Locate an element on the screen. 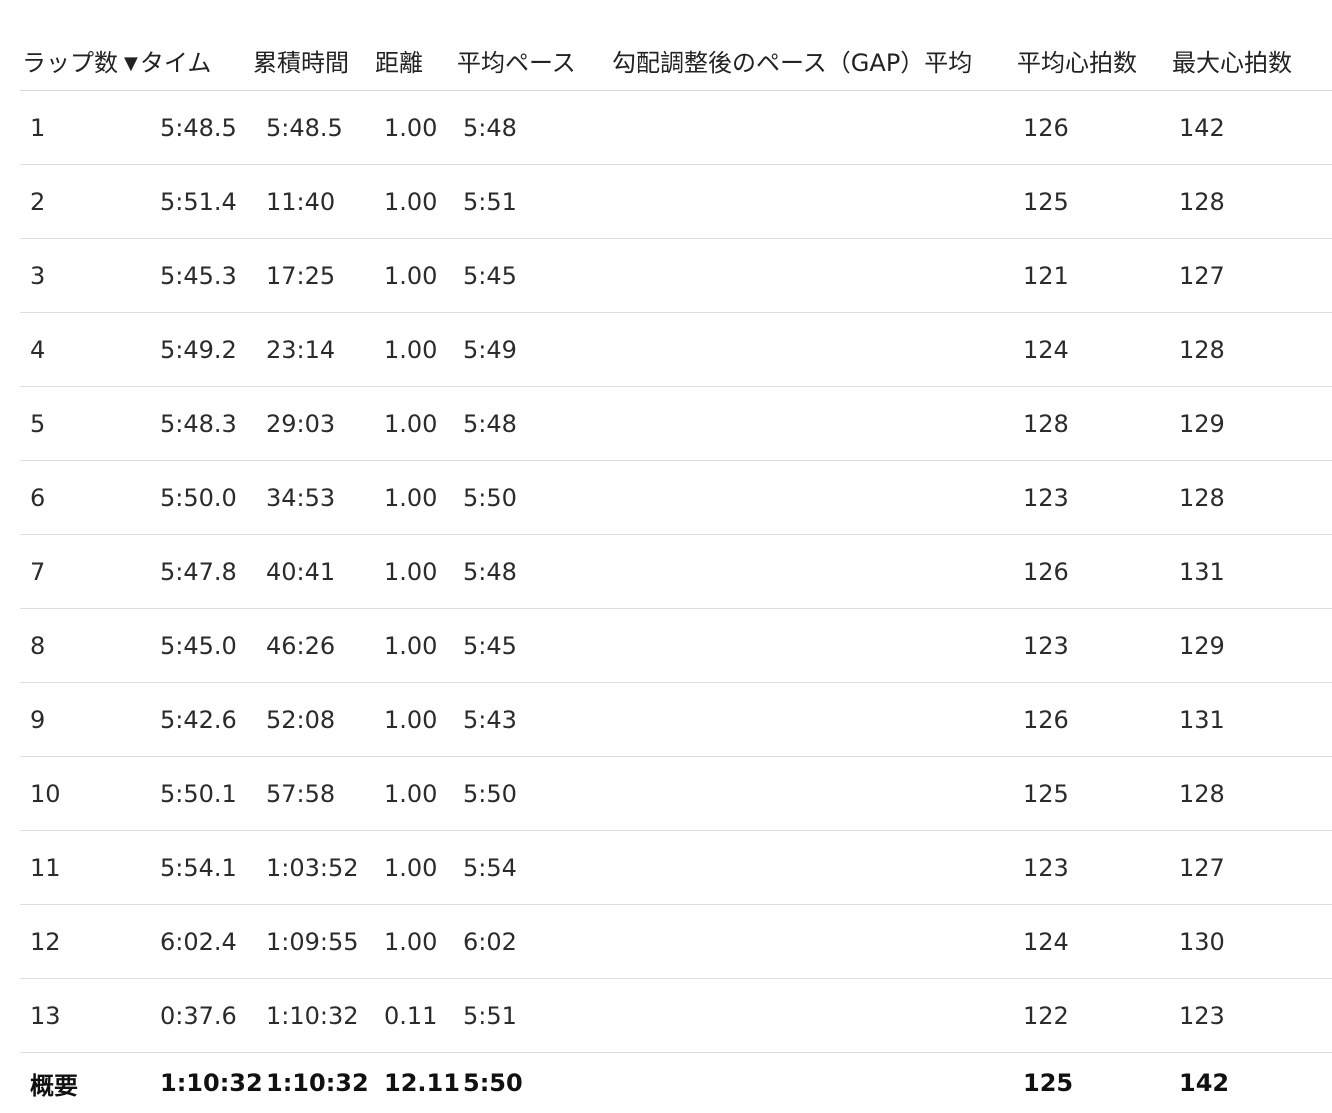  table-row: 85:45.046:261.005:45123129 is located at coordinates (676, 646).